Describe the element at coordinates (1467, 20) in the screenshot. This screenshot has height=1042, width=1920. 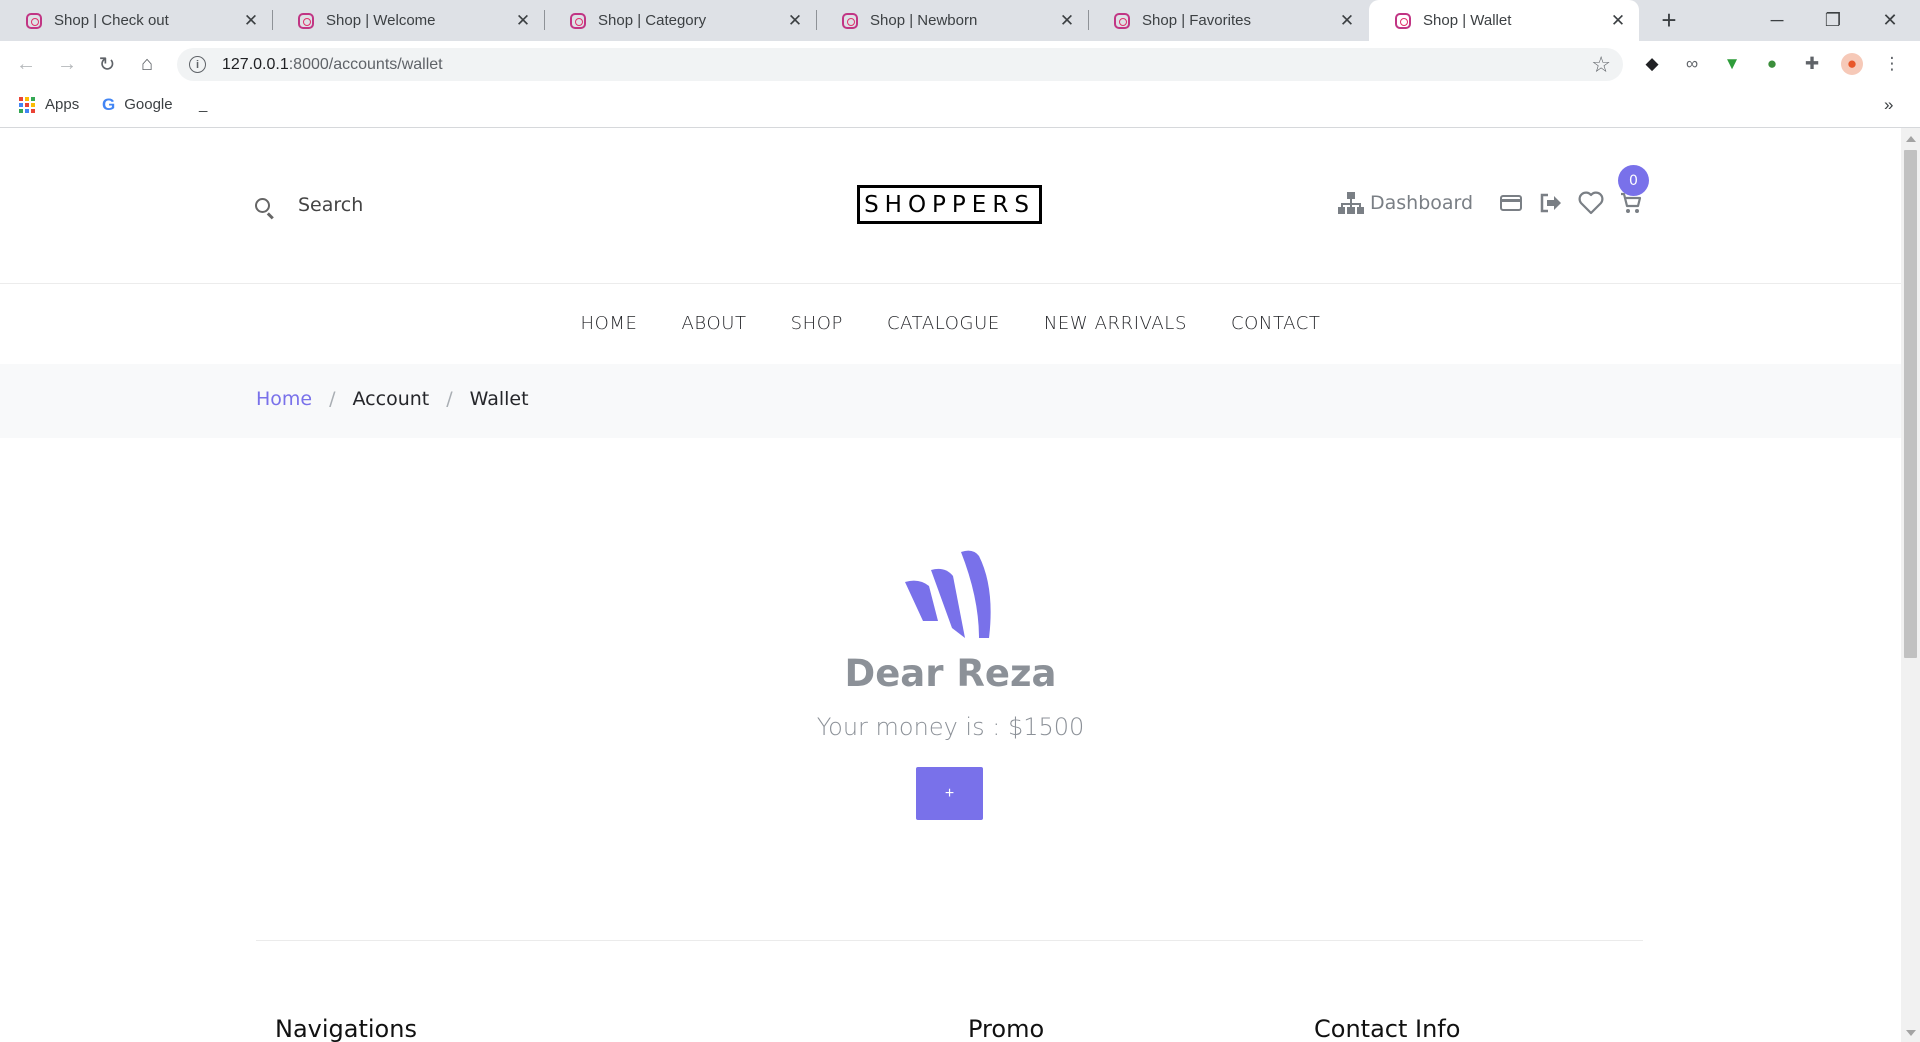
I see `tab-title: Shop | Wallet` at that location.